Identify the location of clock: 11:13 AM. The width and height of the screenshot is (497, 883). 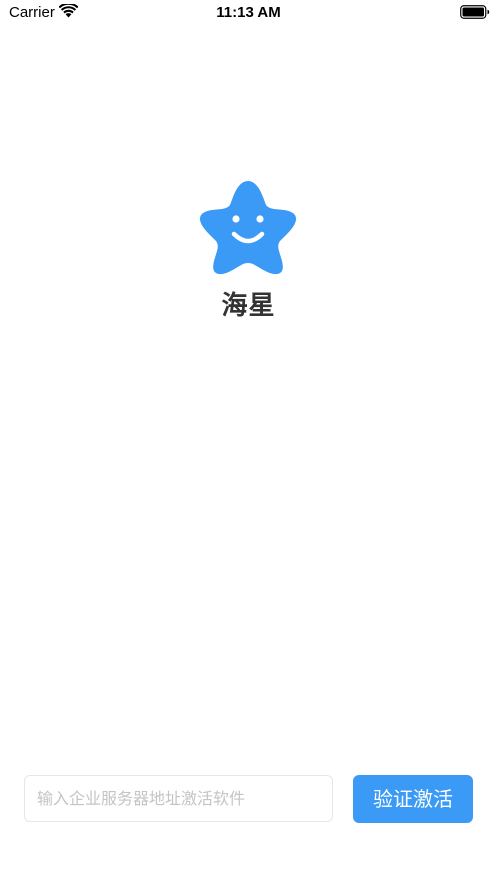
(248, 12).